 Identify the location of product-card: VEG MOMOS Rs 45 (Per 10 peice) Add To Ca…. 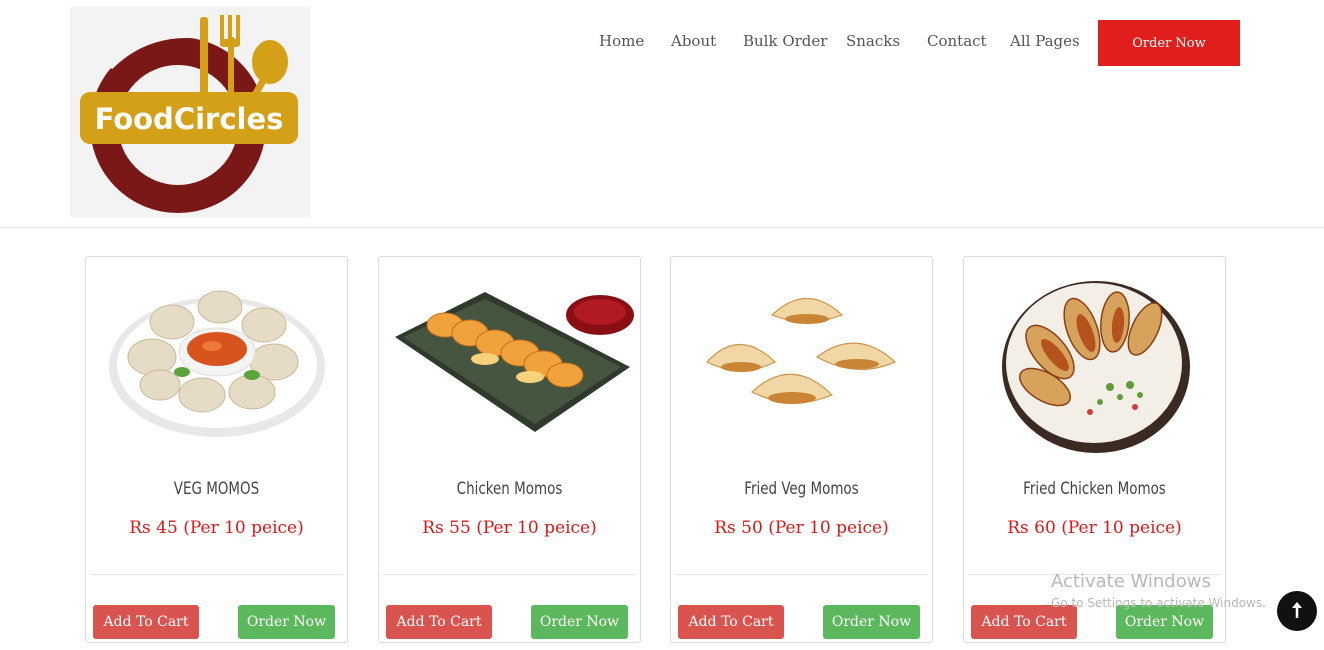
(216, 449).